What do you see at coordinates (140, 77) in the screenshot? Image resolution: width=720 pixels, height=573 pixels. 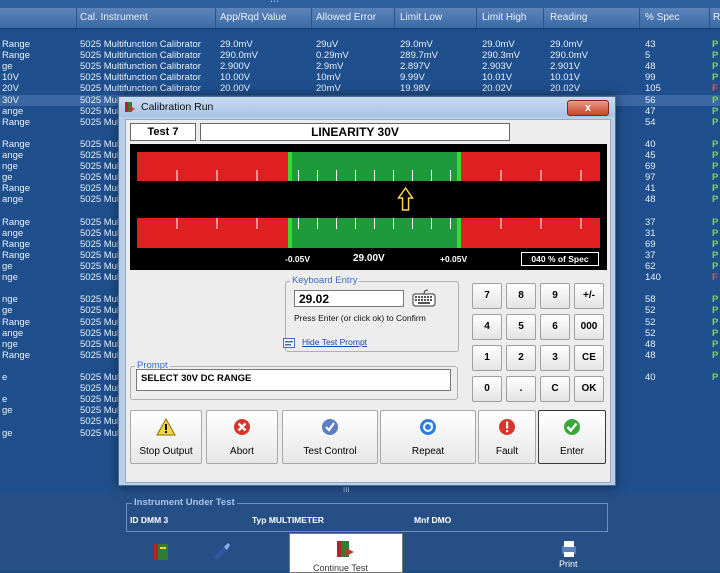 I see `table-cell: 5025 Multifunction Calibrator` at bounding box center [140, 77].